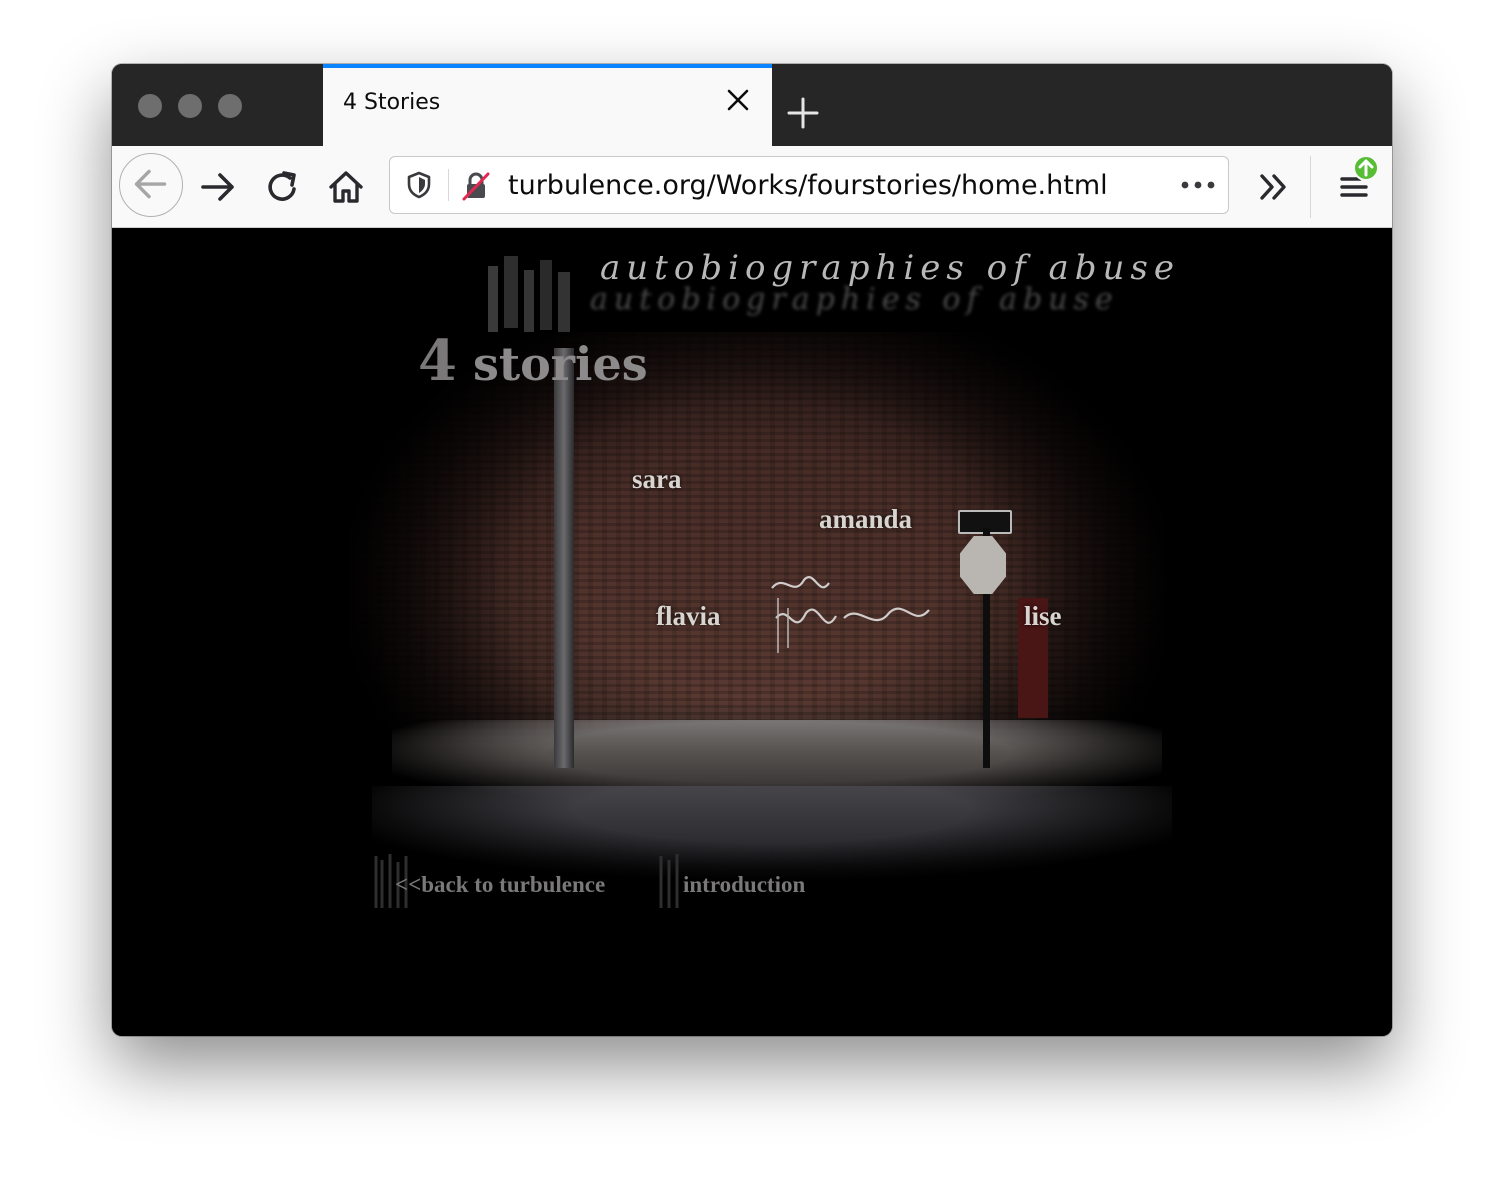  I want to click on home-icon, so click(346, 187).